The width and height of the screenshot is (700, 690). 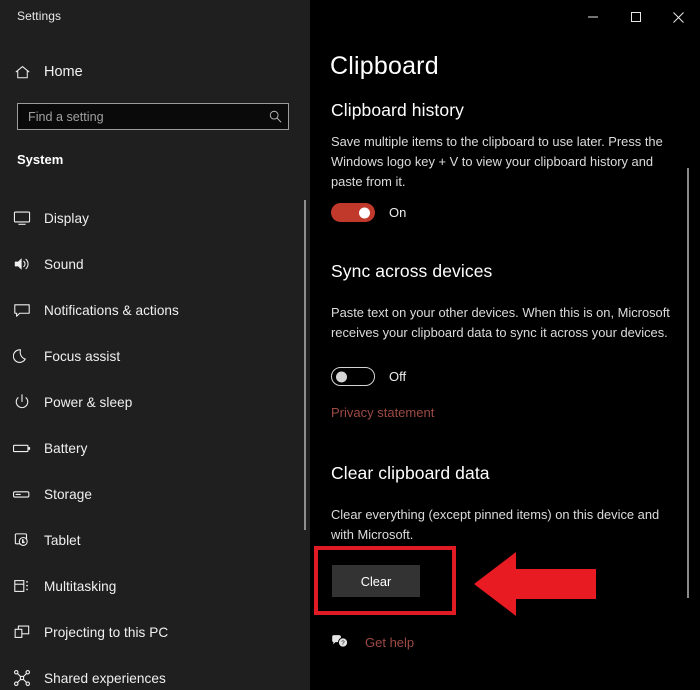 I want to click on sidebar-item-sound: Sound, so click(x=152, y=264).